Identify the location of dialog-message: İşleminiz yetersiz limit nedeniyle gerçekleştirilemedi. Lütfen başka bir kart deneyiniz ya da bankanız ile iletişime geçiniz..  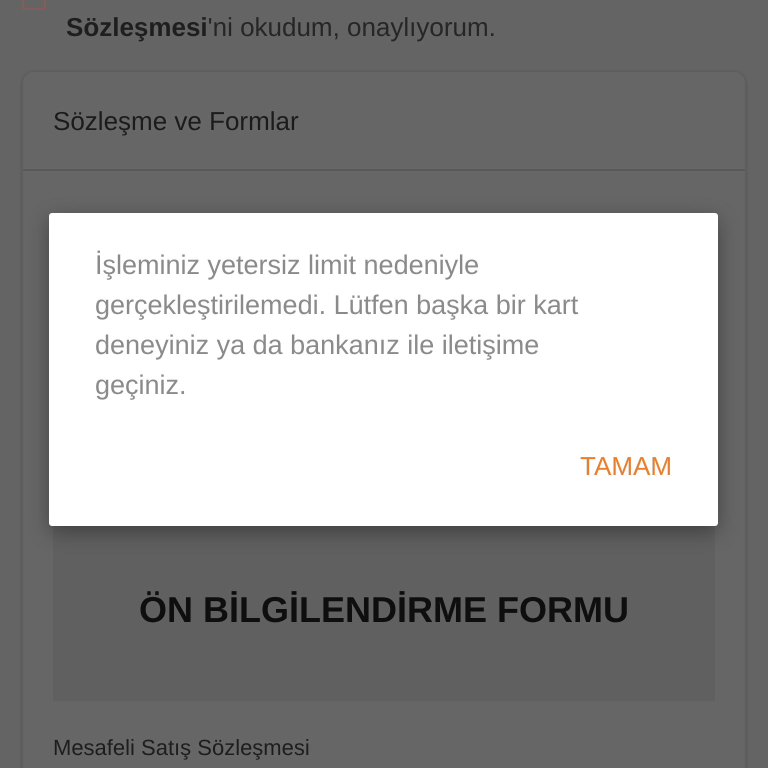
(337, 325).